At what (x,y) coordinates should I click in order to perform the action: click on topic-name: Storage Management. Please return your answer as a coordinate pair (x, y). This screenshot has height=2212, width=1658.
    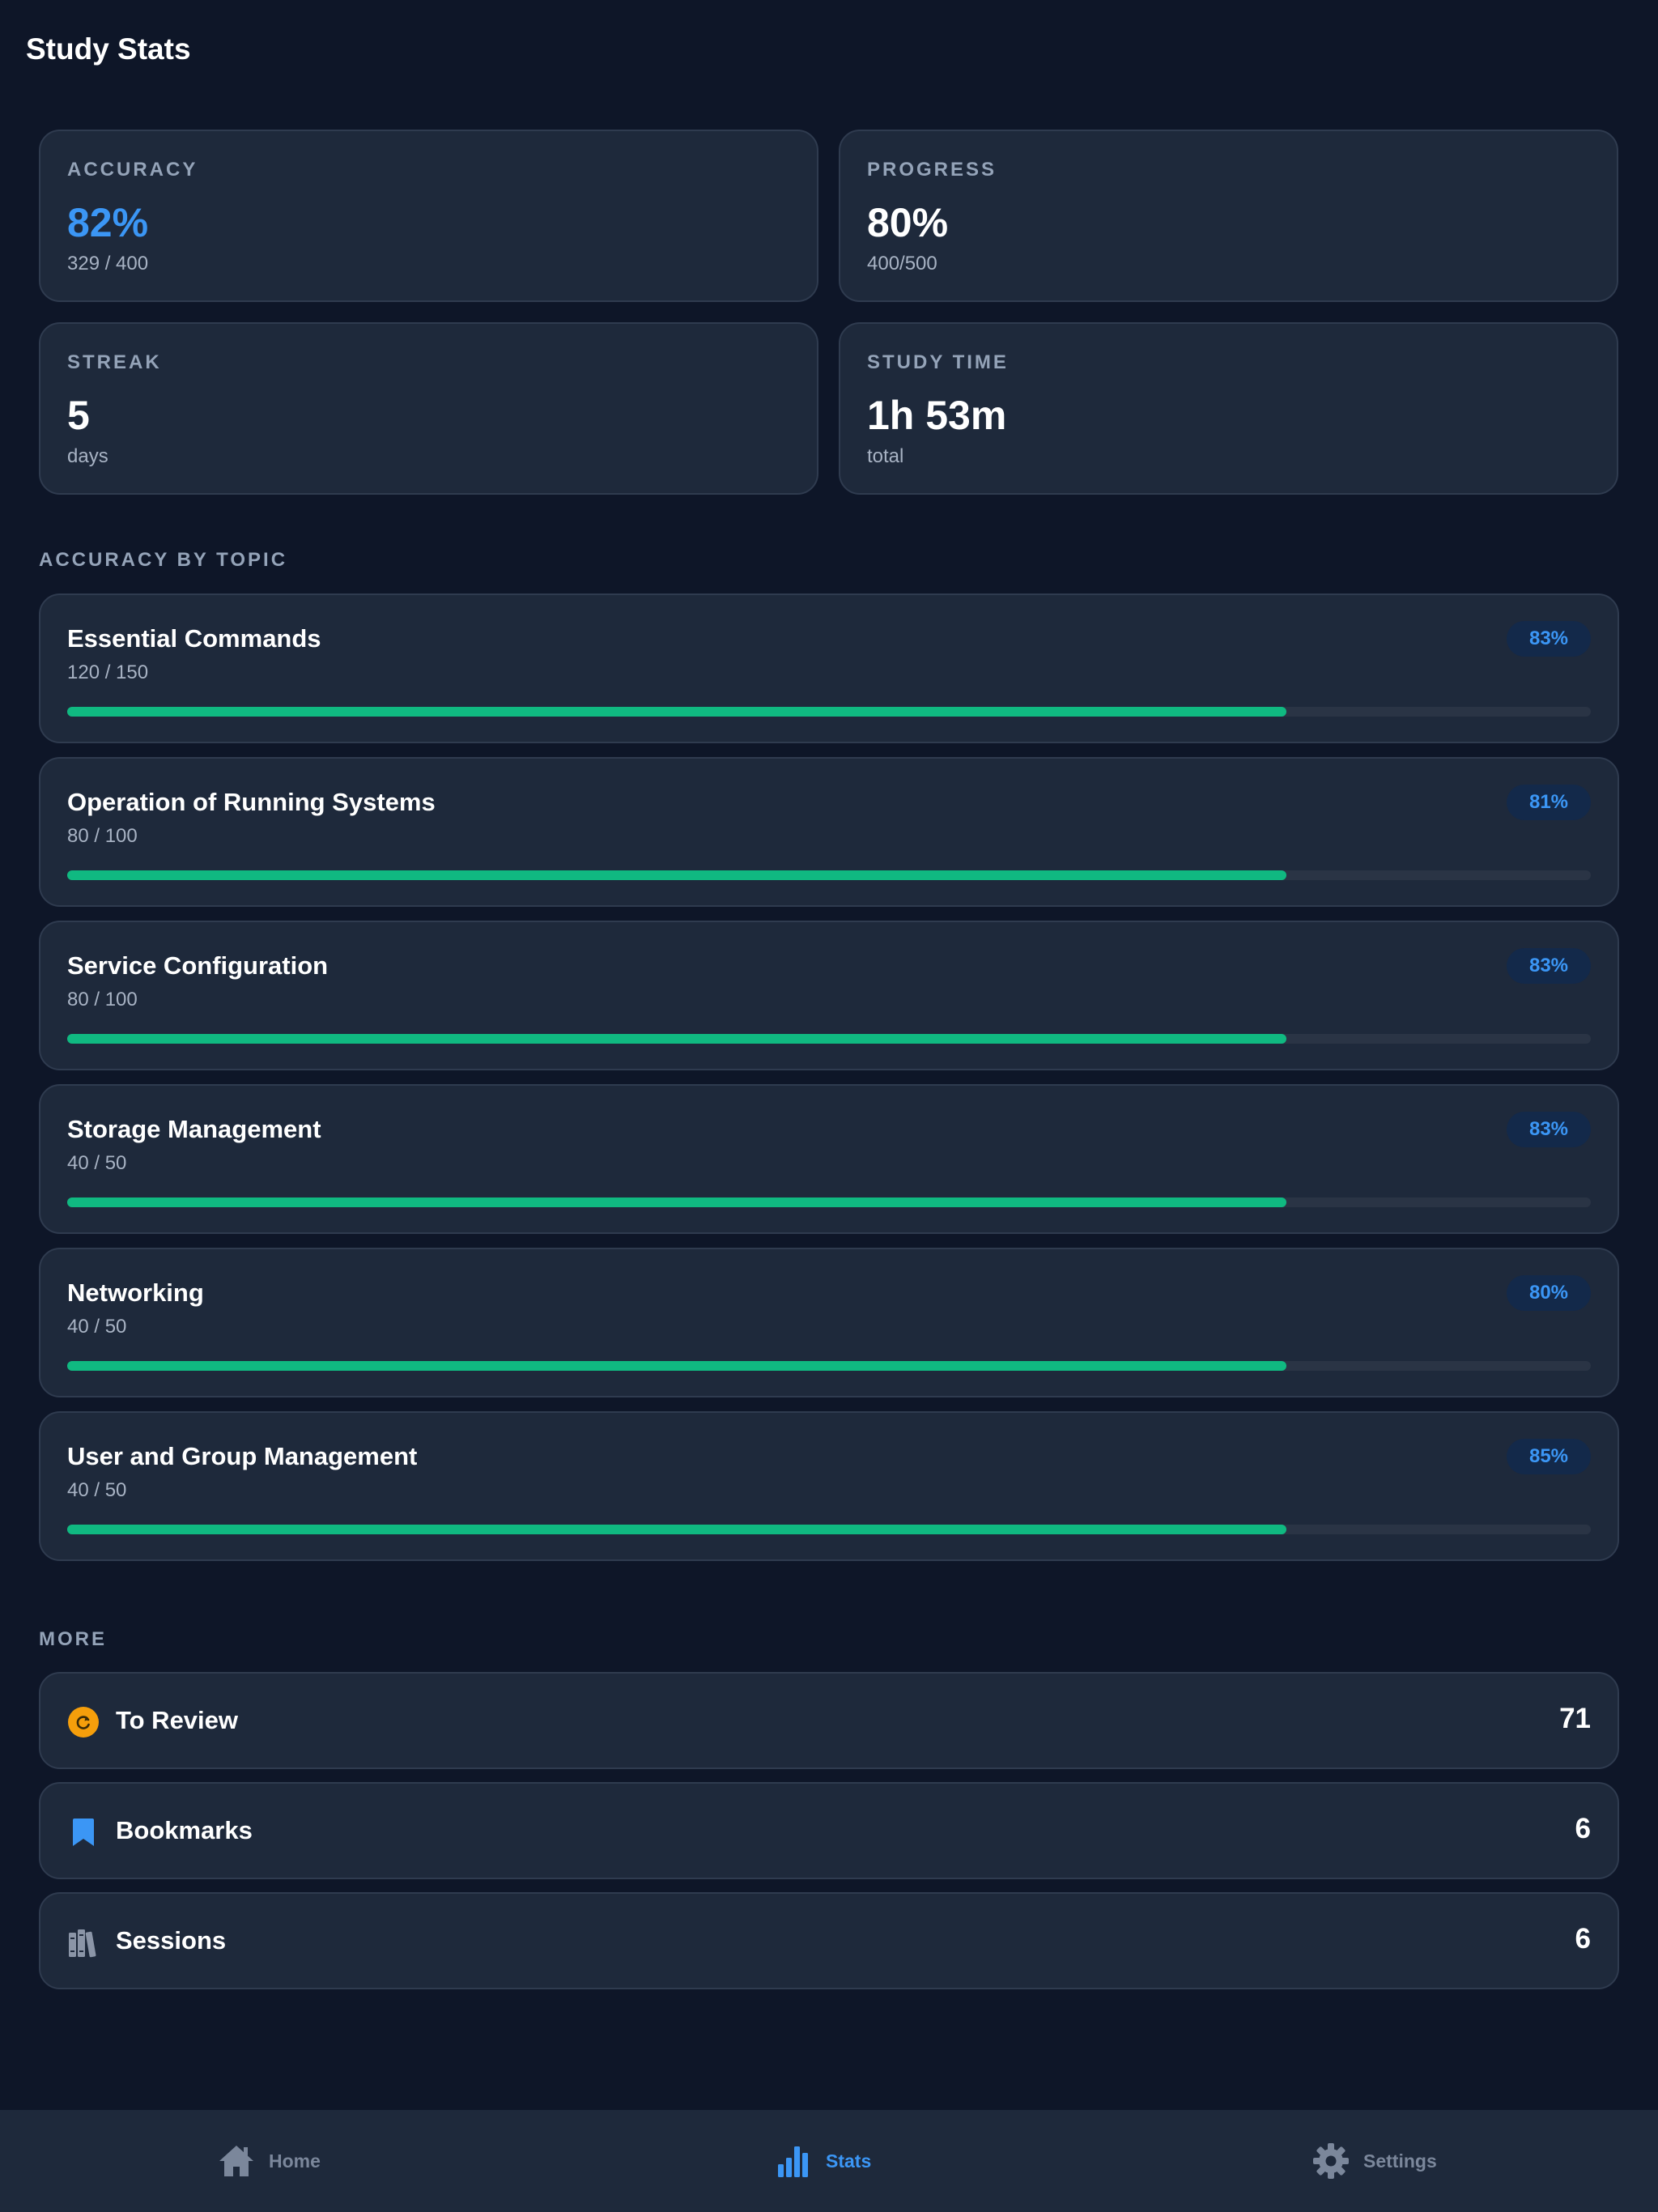
    Looking at the image, I should click on (194, 1129).